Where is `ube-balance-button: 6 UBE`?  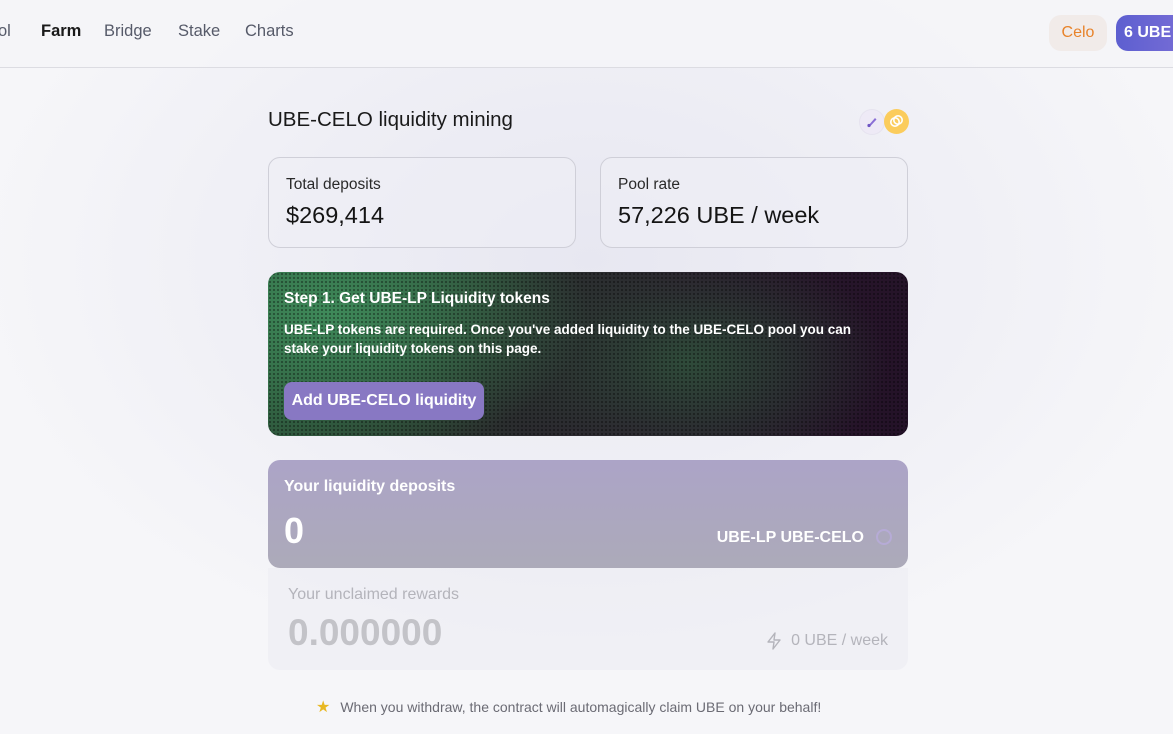
ube-balance-button: 6 UBE is located at coordinates (1144, 33).